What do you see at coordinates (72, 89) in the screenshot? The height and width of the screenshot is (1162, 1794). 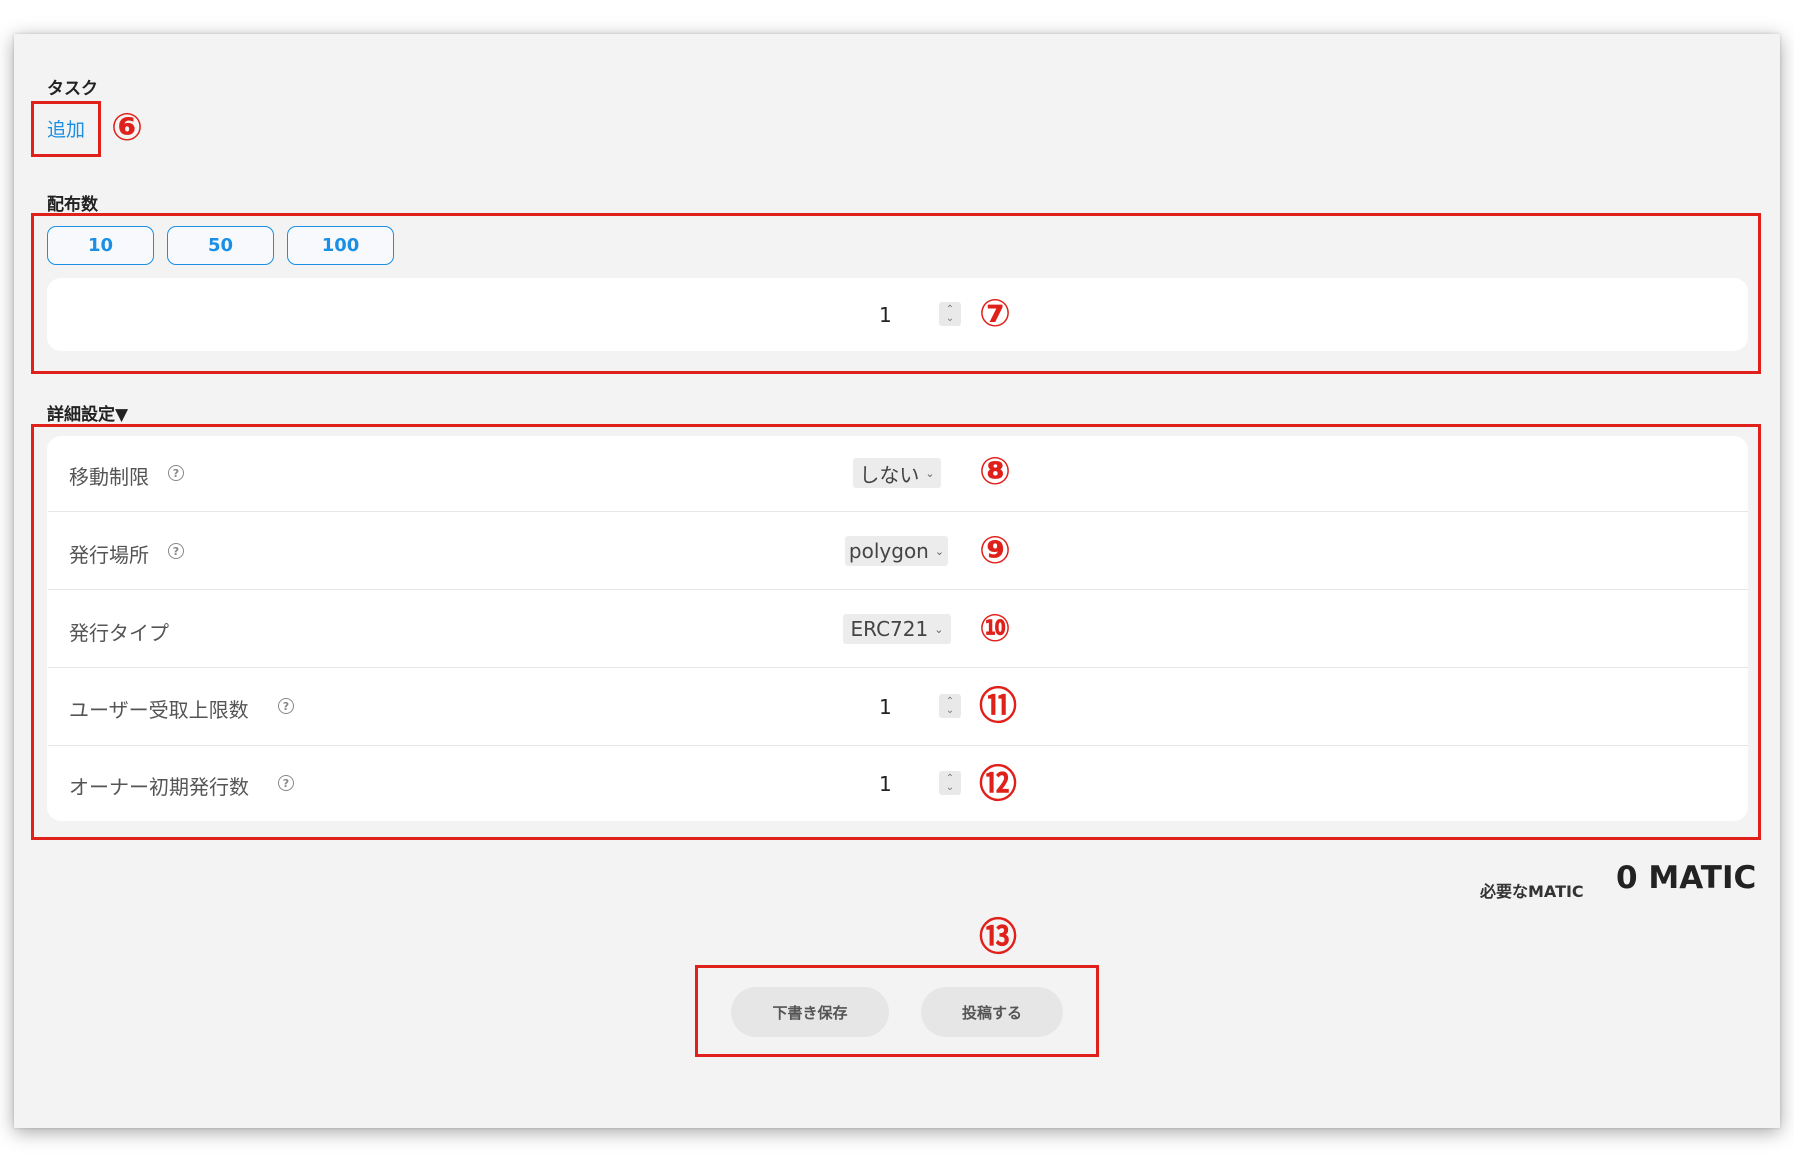 I see `task-heading: タスク` at bounding box center [72, 89].